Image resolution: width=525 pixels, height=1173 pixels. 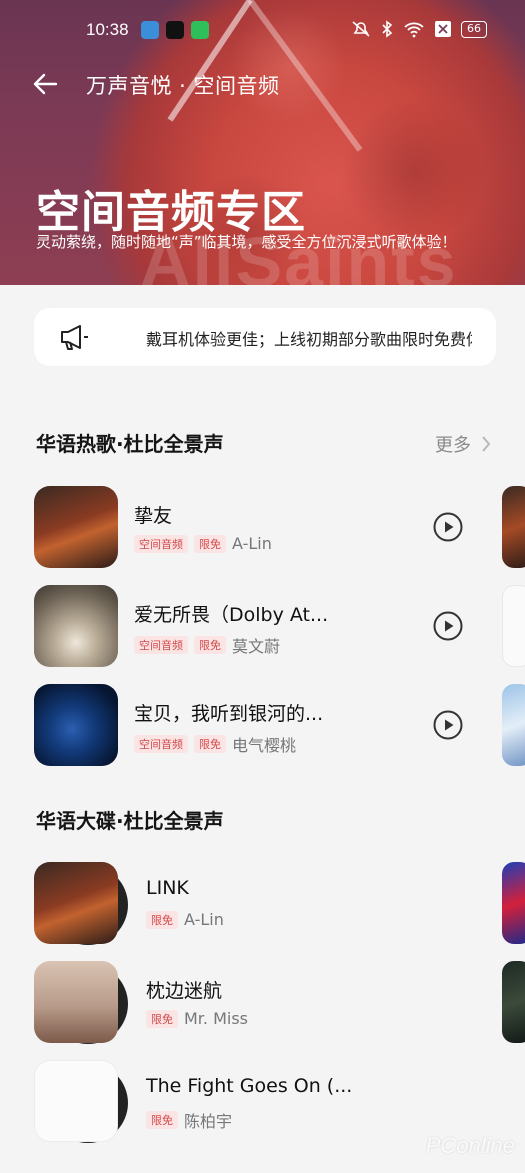 I want to click on album-meta: 限免 A-Lin, so click(x=185, y=919).